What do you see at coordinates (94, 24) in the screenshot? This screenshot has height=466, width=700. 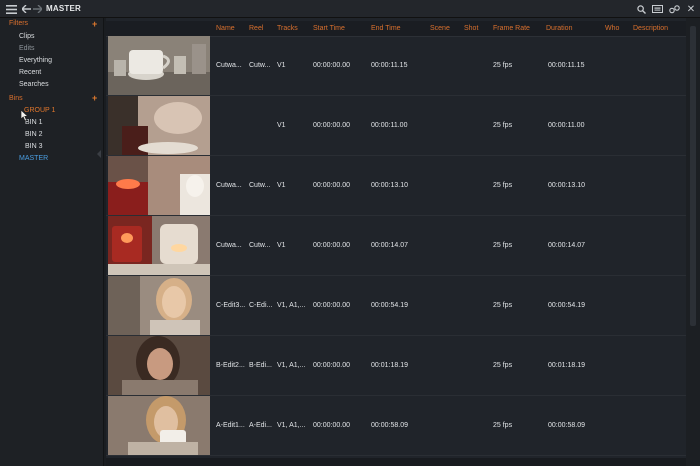 I see `add-filter-icon: +` at bounding box center [94, 24].